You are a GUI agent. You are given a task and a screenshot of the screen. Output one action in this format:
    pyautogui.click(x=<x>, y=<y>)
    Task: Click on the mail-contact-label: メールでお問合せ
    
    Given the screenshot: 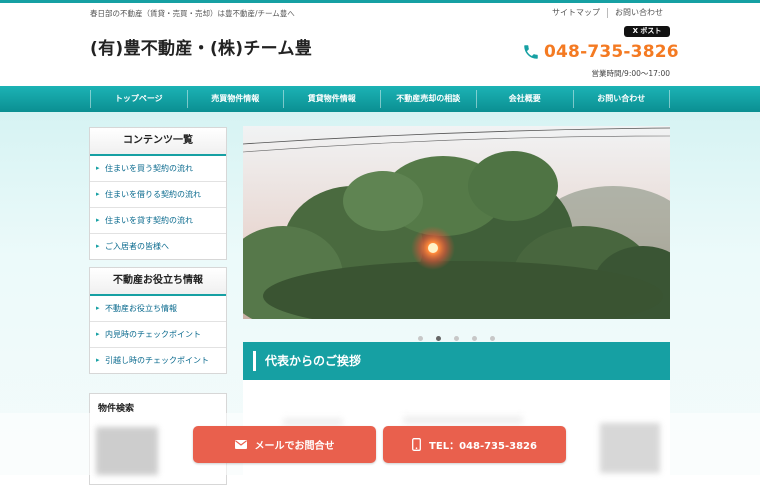 What is the action you would take?
    pyautogui.click(x=294, y=446)
    